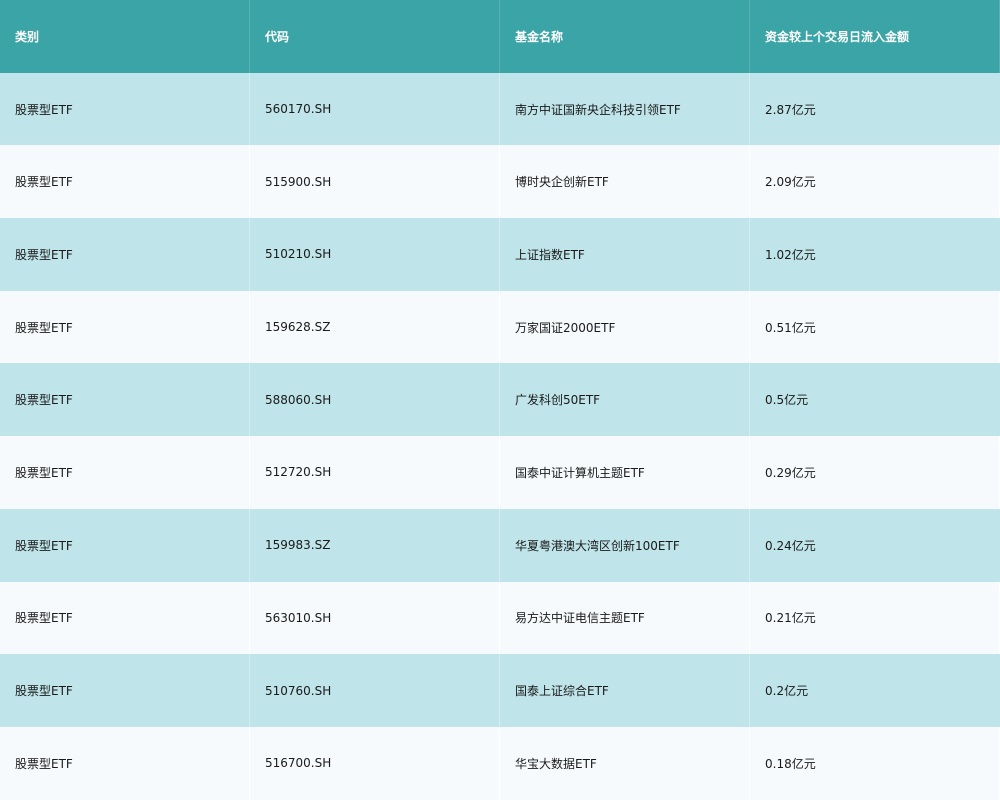 This screenshot has height=800, width=1000. Describe the element at coordinates (790, 545) in the screenshot. I see `cell-inflow-amount: 0.24亿元` at that location.